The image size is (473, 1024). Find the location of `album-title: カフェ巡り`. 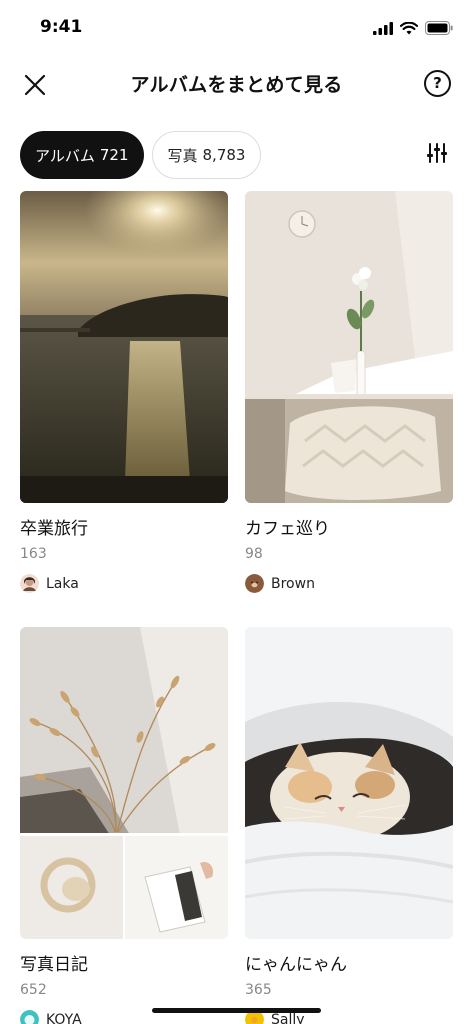

album-title: カフェ巡り is located at coordinates (287, 529).